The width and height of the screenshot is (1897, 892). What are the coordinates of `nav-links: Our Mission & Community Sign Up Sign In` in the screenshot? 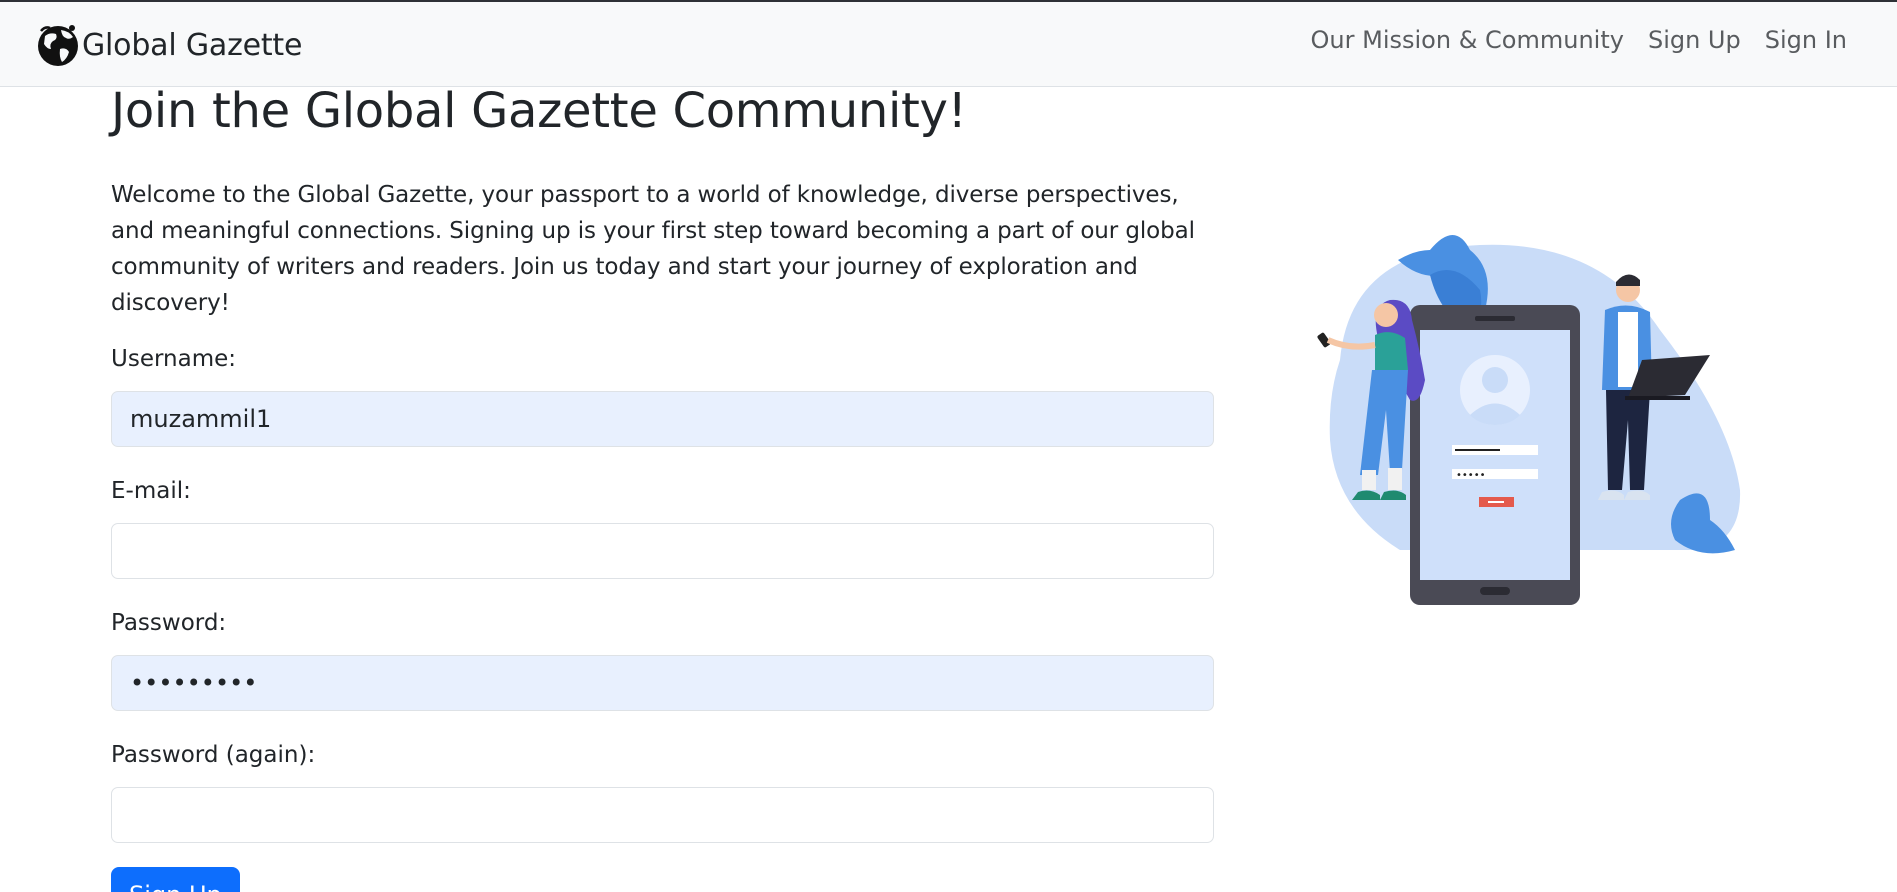 It's located at (1579, 40).